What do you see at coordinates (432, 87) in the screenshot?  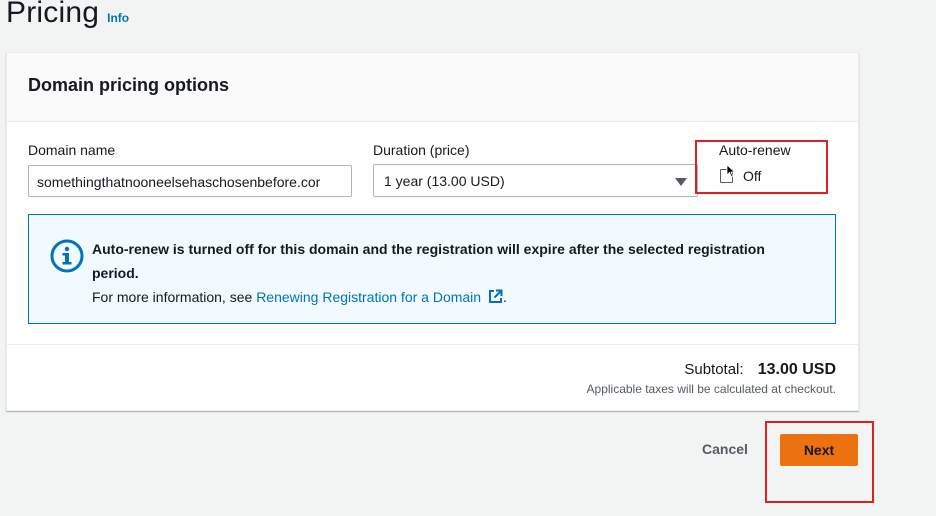 I see `panel-header: Domain pricing options` at bounding box center [432, 87].